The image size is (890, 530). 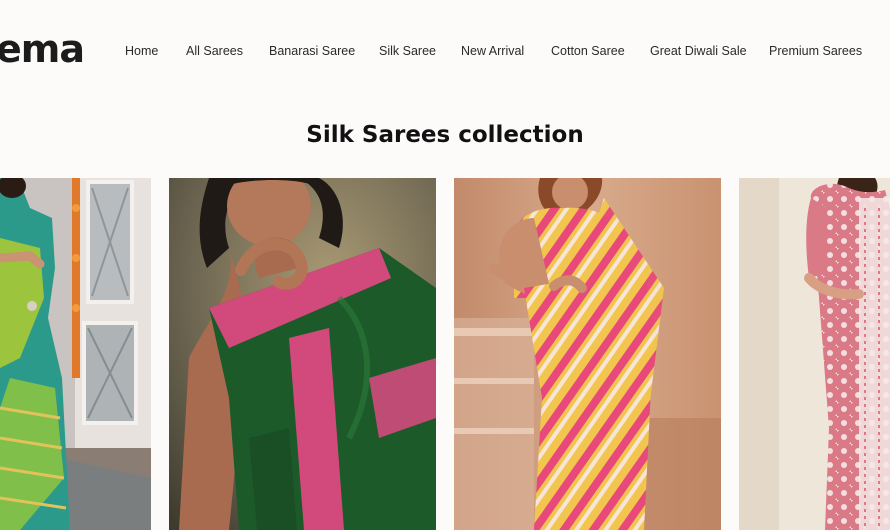 What do you see at coordinates (407, 51) in the screenshot?
I see `nav-item-silk-saree: Silk Saree` at bounding box center [407, 51].